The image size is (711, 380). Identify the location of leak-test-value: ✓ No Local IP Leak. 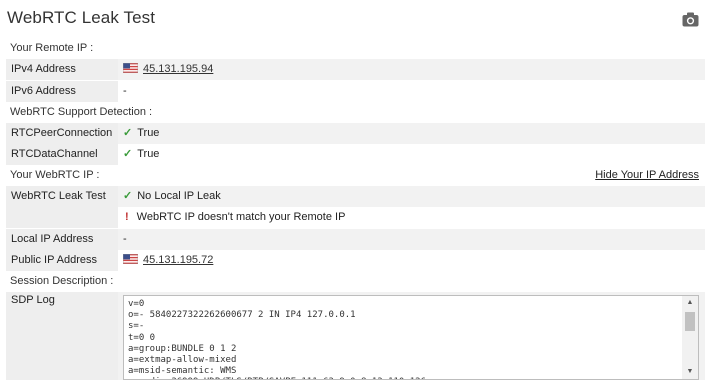
(411, 196).